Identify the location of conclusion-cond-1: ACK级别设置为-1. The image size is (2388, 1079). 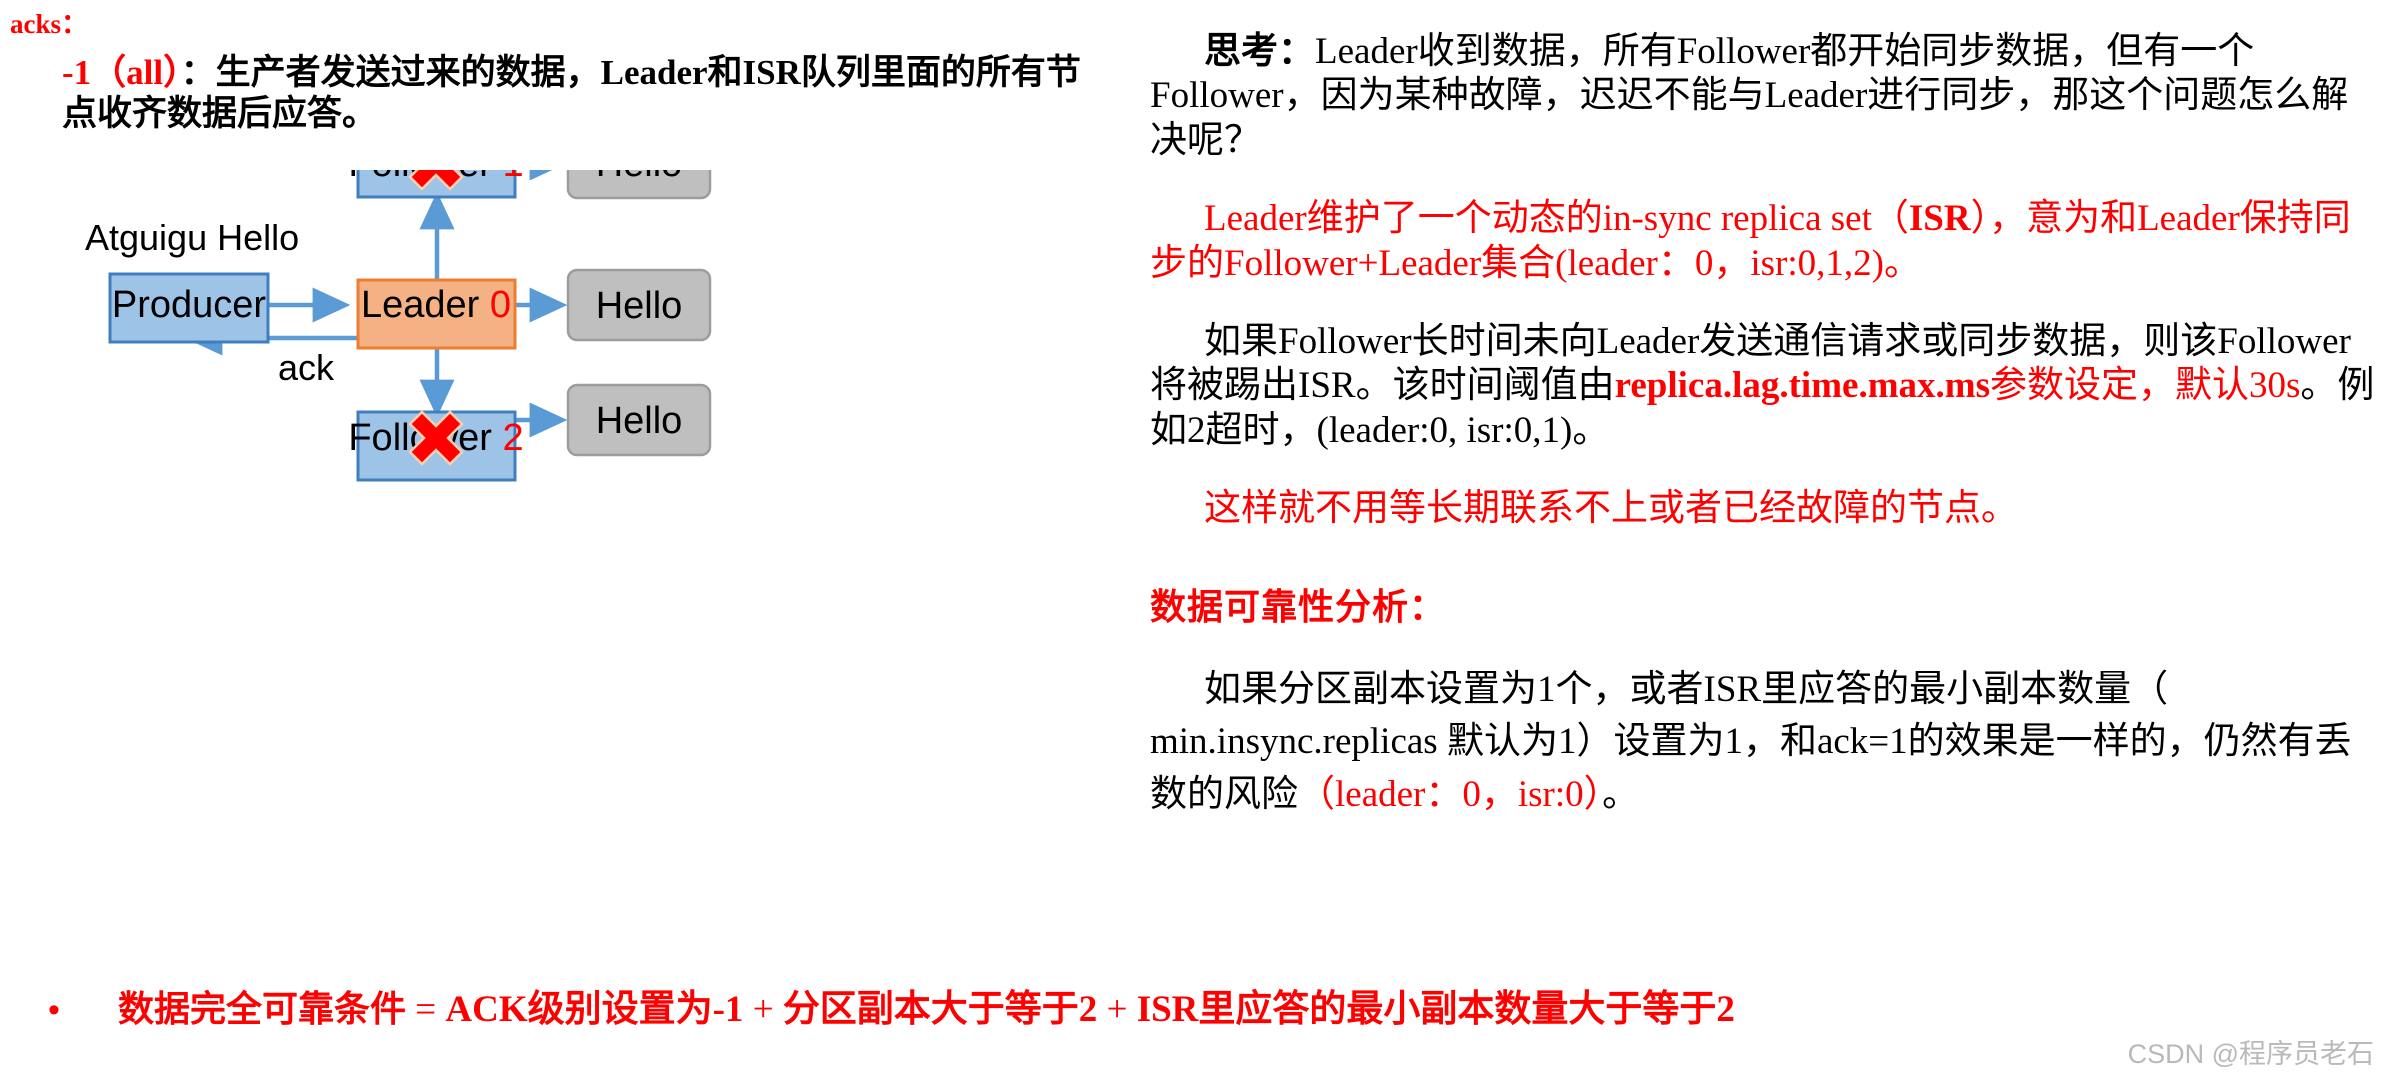
(594, 1009).